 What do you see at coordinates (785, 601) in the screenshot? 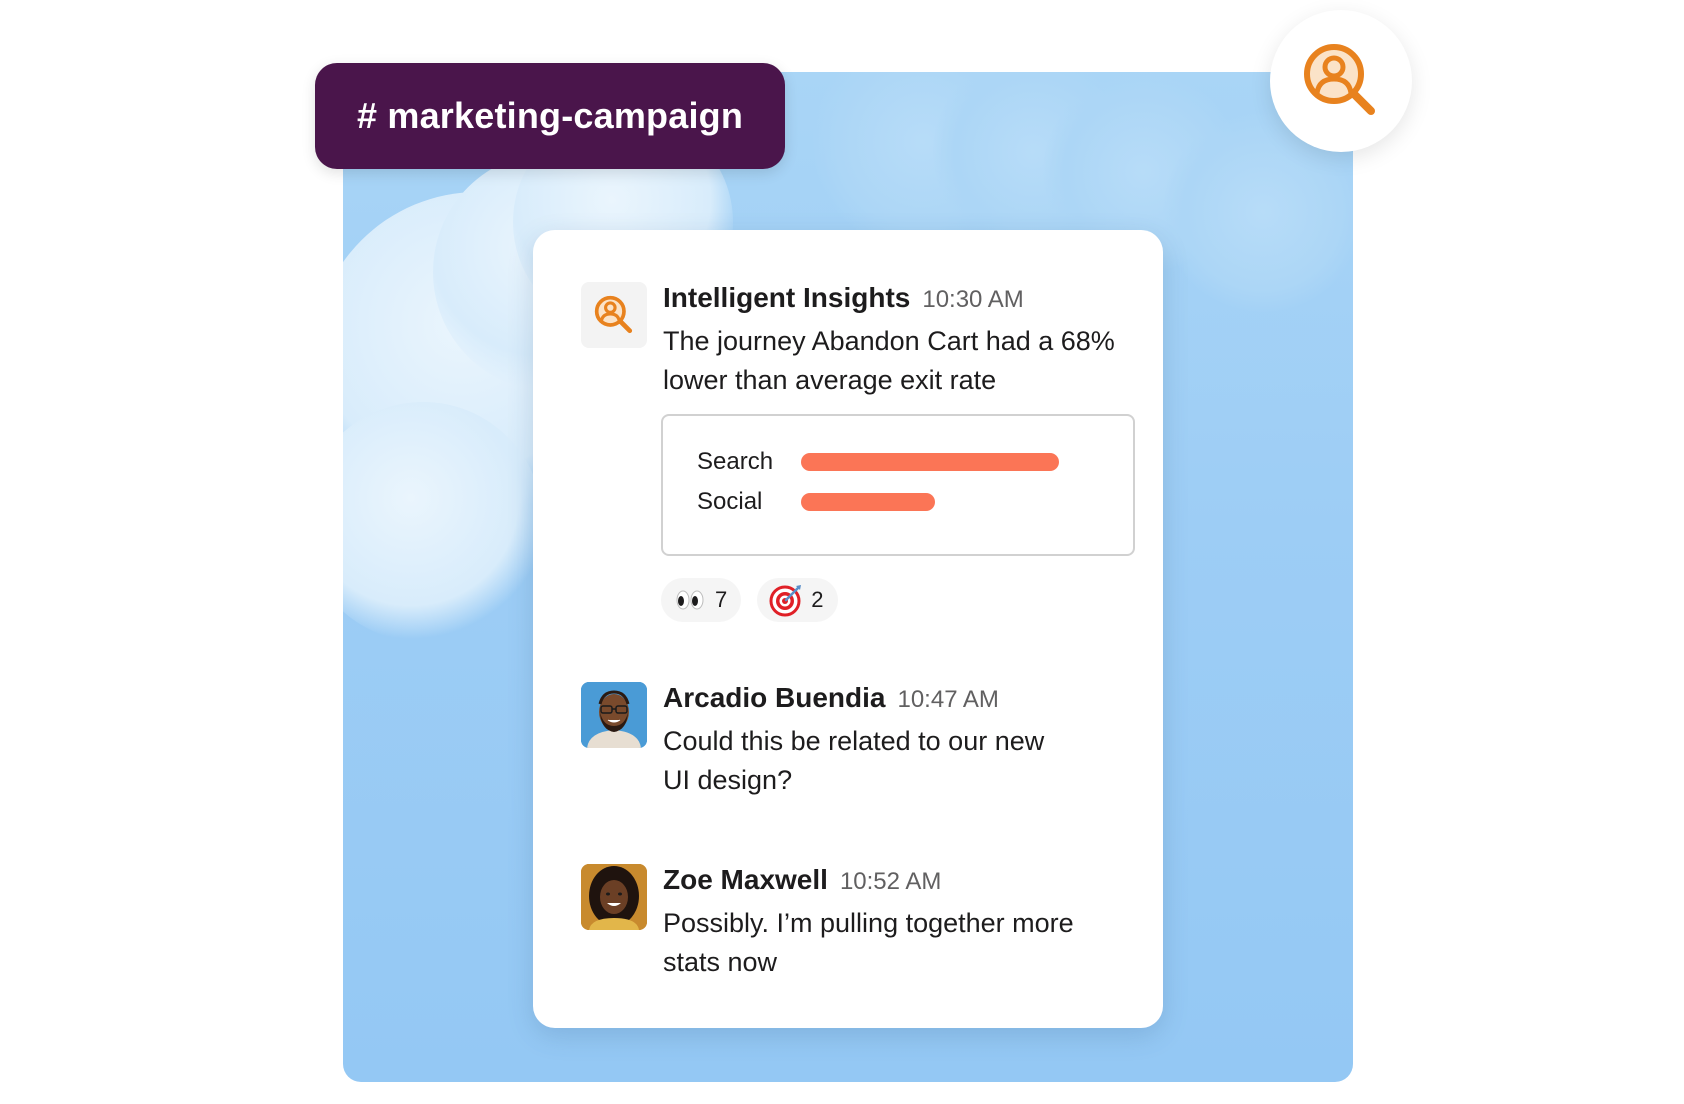
I see `target-icon` at bounding box center [785, 601].